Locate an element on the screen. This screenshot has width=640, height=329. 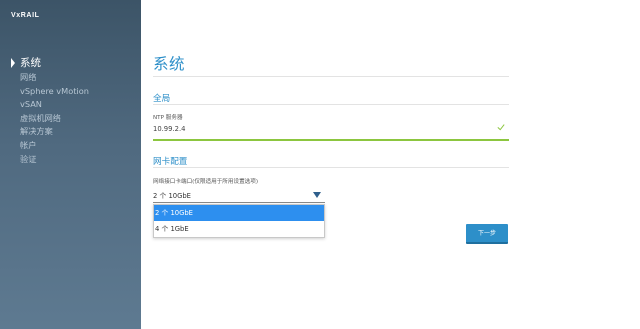
caret-right-icon is located at coordinates (13, 63).